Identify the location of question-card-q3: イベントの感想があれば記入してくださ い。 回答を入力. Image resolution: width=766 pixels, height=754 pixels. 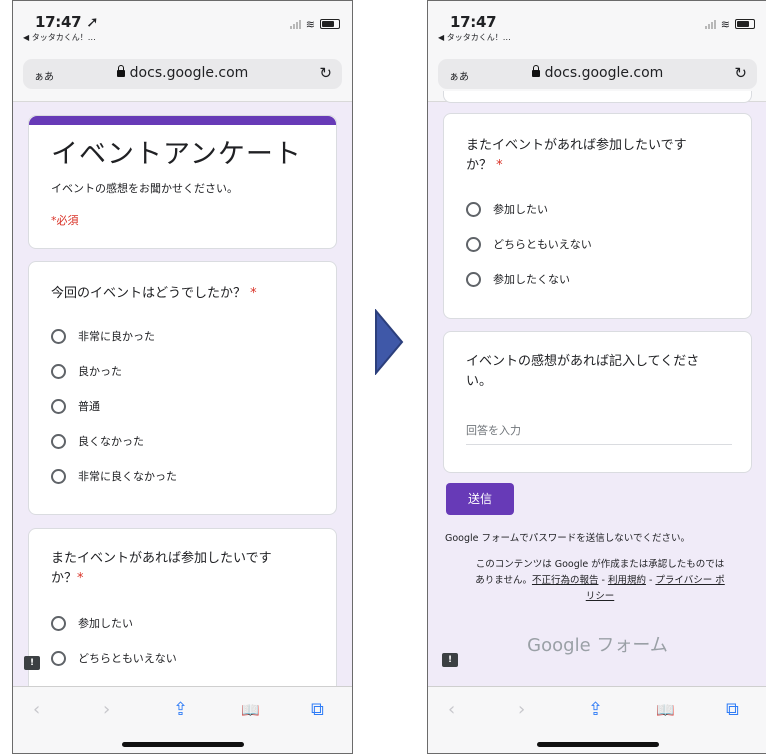
(597, 402).